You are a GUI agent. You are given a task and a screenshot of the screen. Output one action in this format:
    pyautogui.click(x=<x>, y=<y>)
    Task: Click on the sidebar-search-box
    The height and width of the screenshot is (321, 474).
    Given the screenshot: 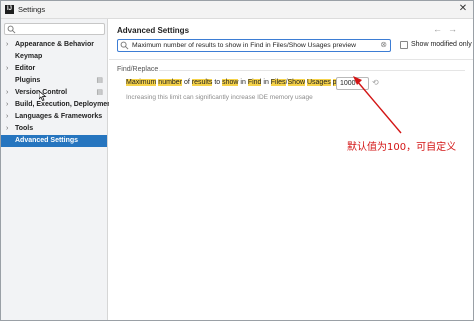 What is the action you would take?
    pyautogui.click(x=54, y=29)
    